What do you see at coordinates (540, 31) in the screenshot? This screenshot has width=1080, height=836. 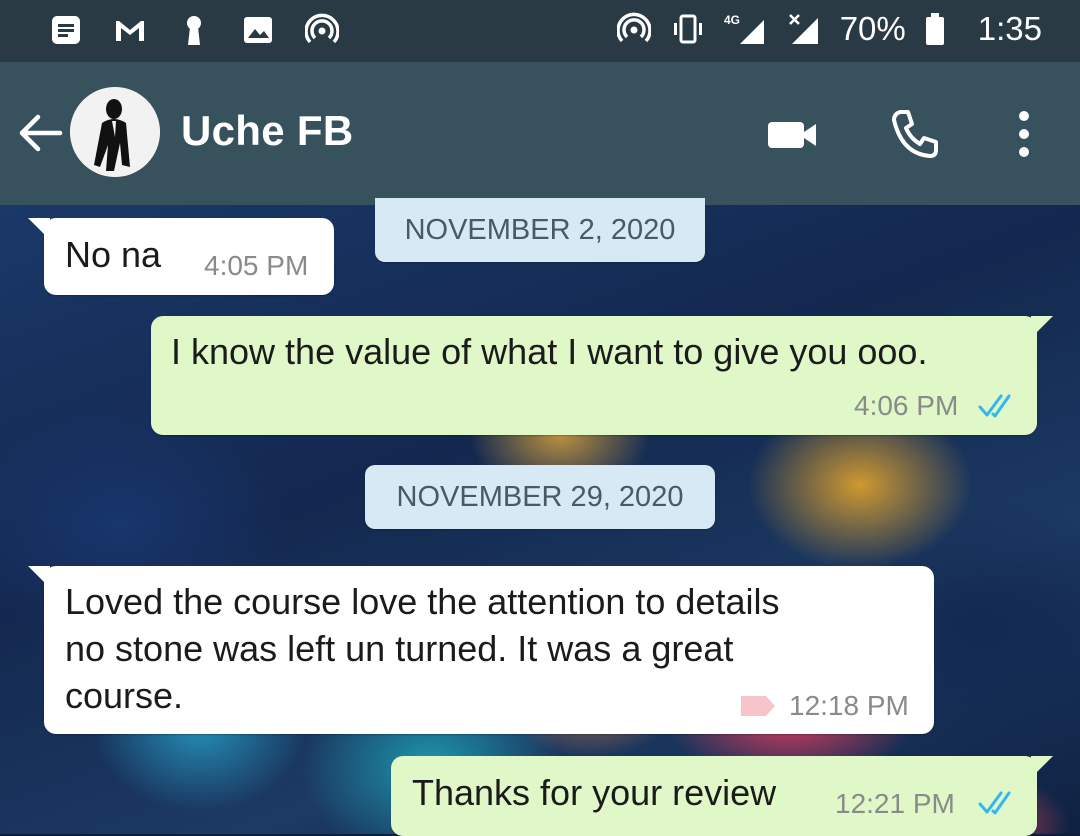 I see `status-bar: 4G 70% 1:35` at bounding box center [540, 31].